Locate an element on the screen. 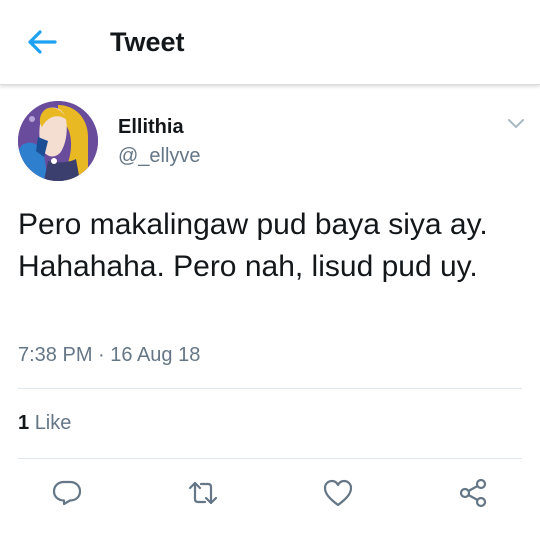  like-count-label: Like is located at coordinates (53, 423).